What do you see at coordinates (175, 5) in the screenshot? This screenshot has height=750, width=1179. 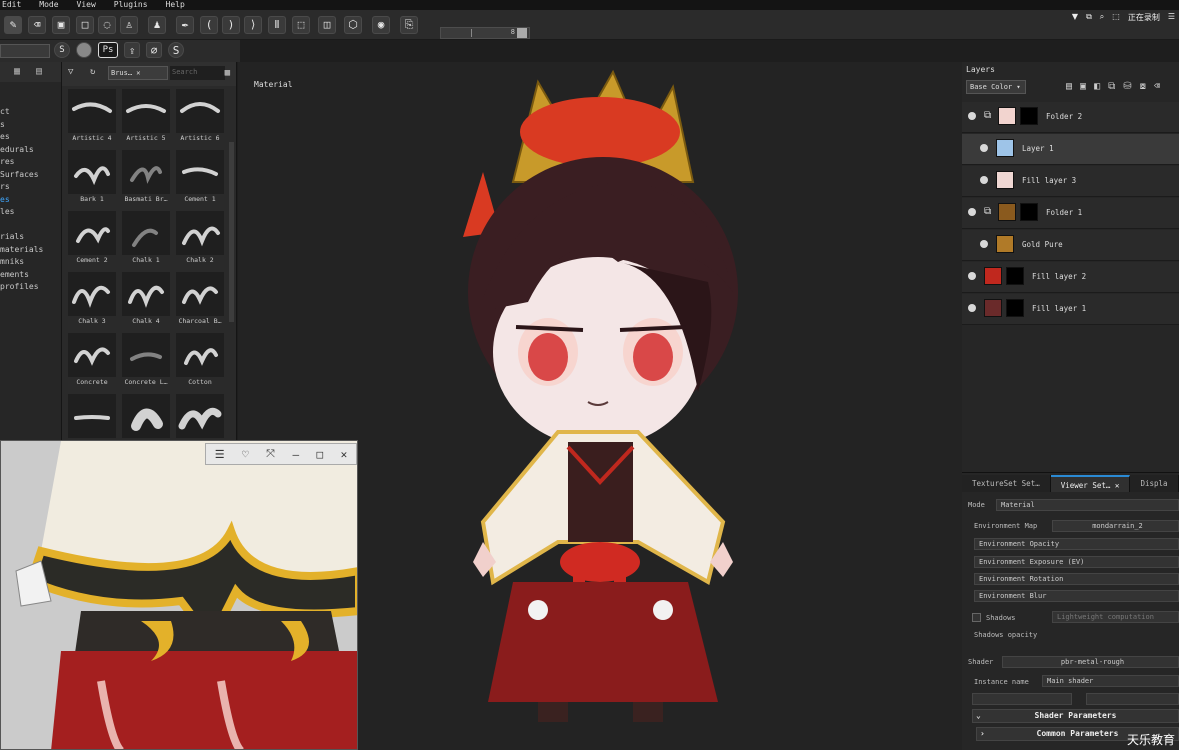 I see `menu-help: Help` at bounding box center [175, 5].